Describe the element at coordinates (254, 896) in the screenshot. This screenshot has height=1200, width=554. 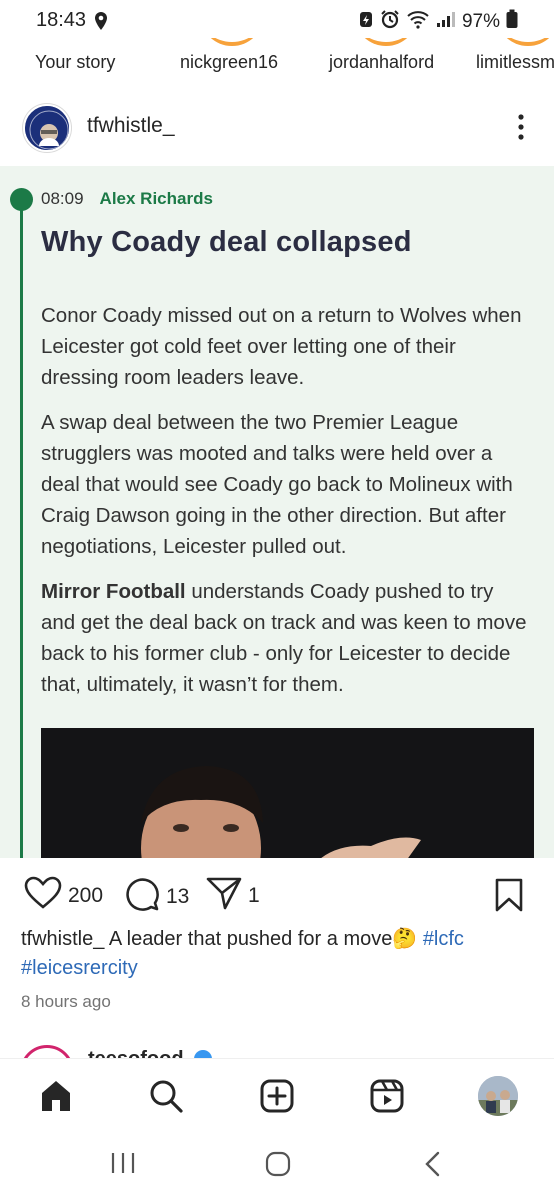
I see `share-count: 1` at that location.